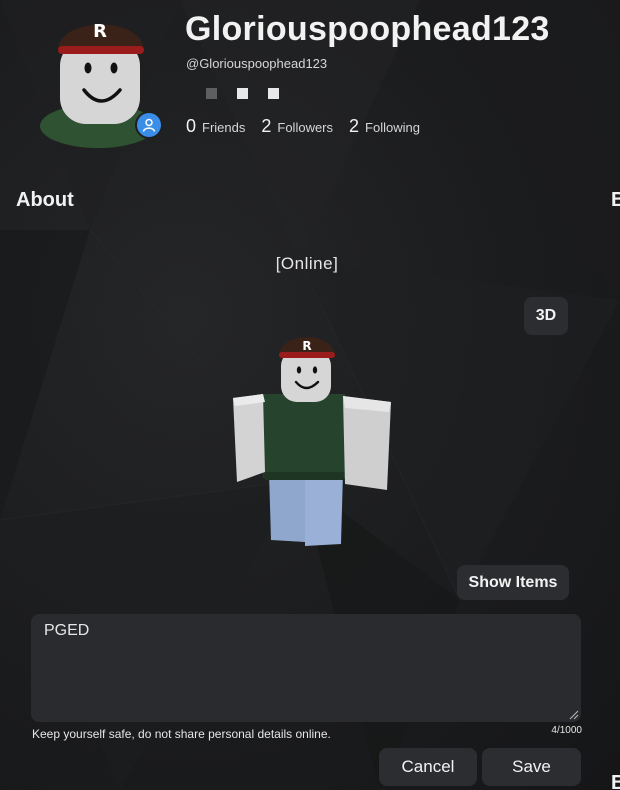 This screenshot has width=620, height=790. Describe the element at coordinates (305, 127) in the screenshot. I see `followers-label: Followers` at that location.